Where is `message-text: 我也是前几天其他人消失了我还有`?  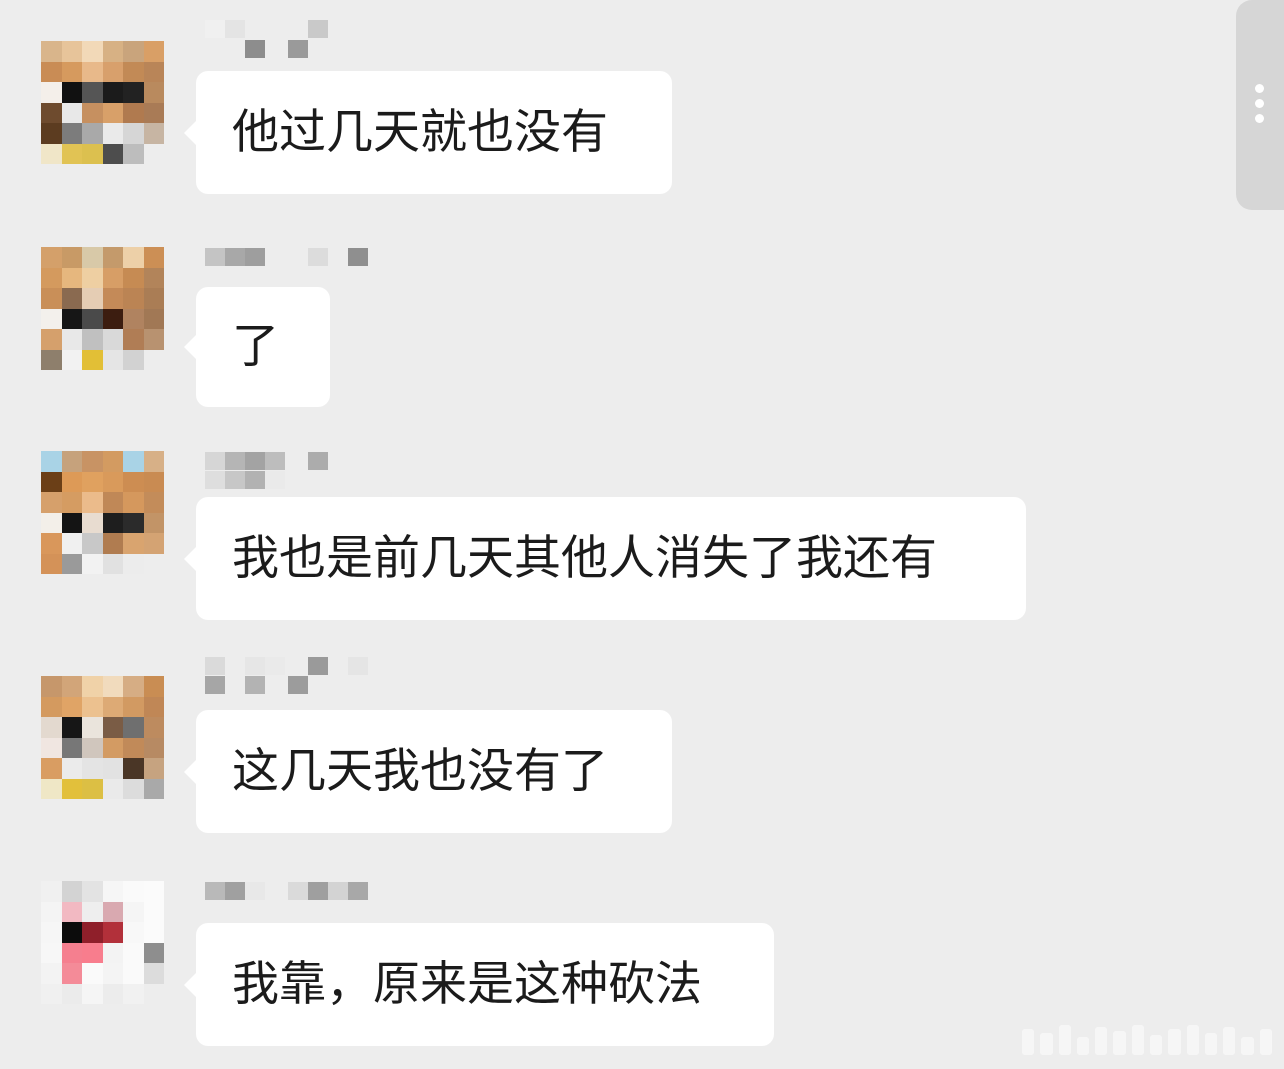
message-text: 我也是前几天其他人消失了我还有 is located at coordinates (584, 558).